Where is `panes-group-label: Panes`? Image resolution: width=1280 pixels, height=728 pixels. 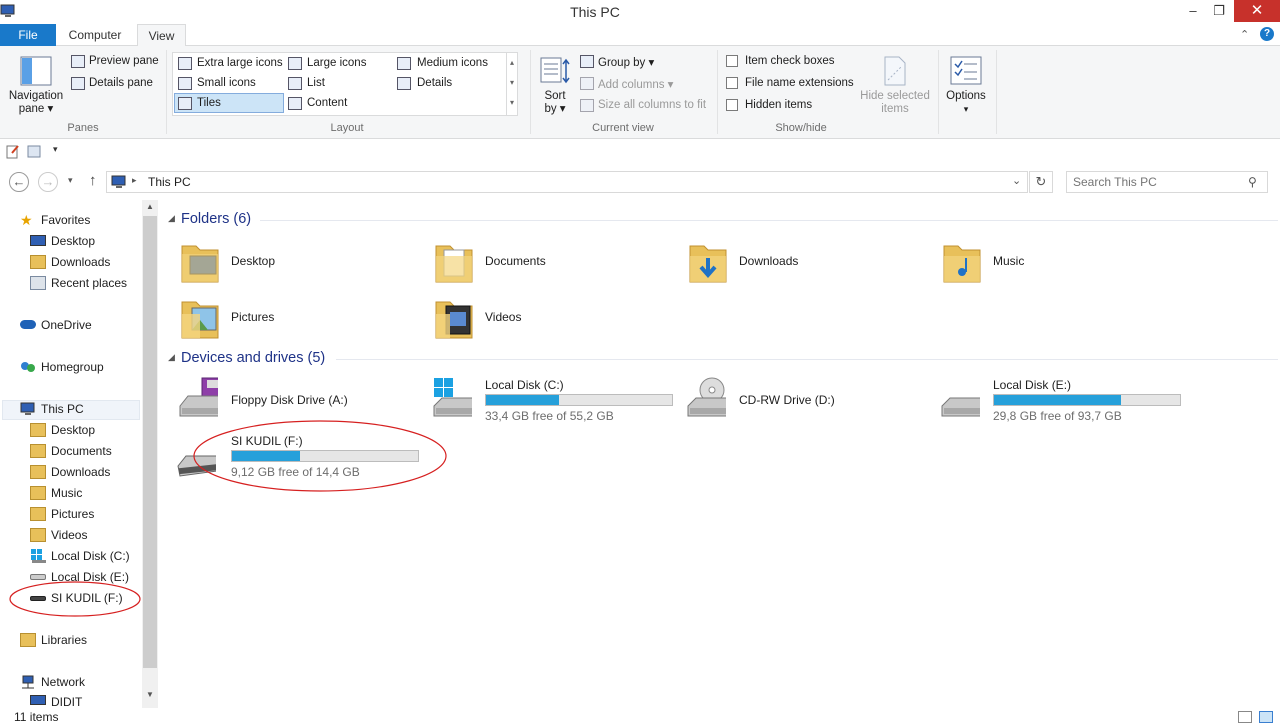 panes-group-label: Panes is located at coordinates (83, 128).